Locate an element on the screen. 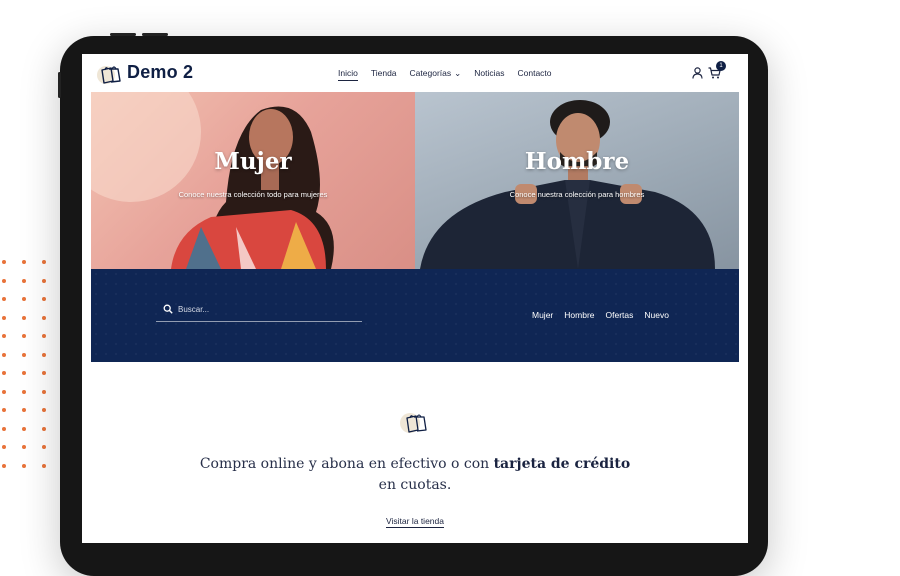 Image resolution: width=900 pixels, height=576 pixels. search-band: Mujer Hombre Ofertas Nuevo is located at coordinates (415, 315).